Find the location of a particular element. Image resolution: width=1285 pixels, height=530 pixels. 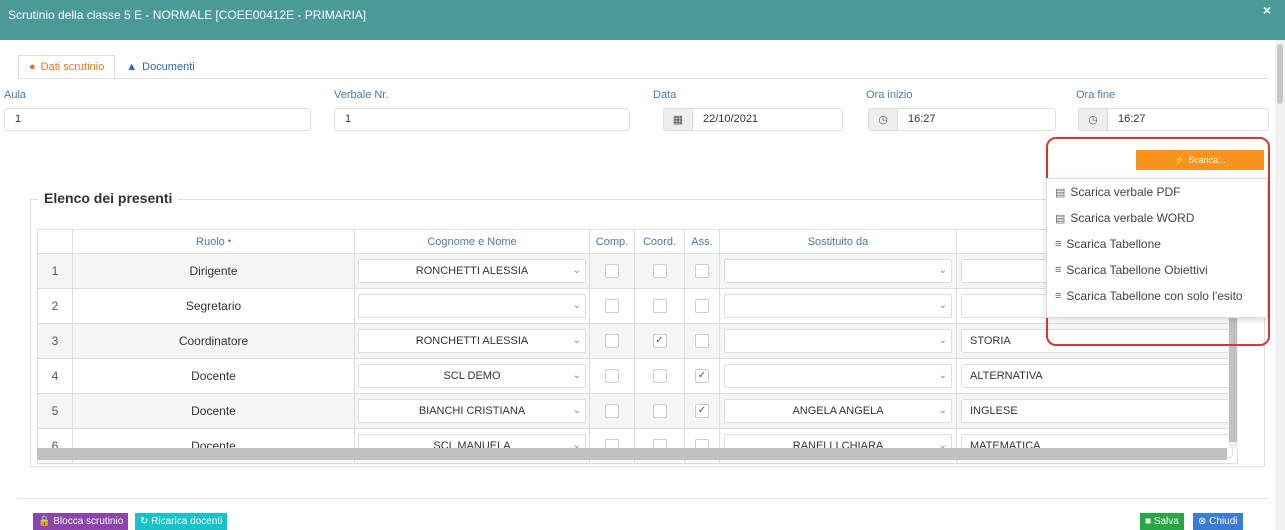

ricarica-label: Ricarica docenti is located at coordinates (187, 521).